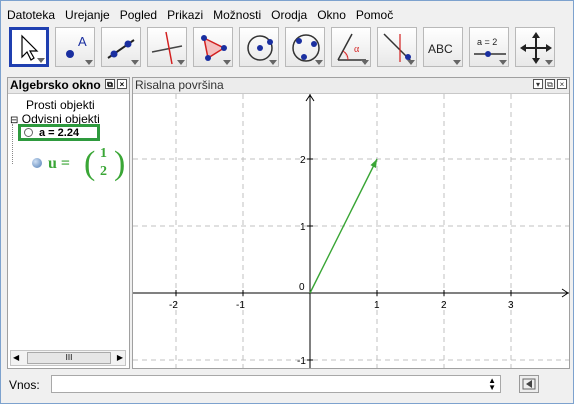 The height and width of the screenshot is (404, 574). Describe the element at coordinates (173, 305) in the screenshot. I see `x-tick-label: -2` at that location.